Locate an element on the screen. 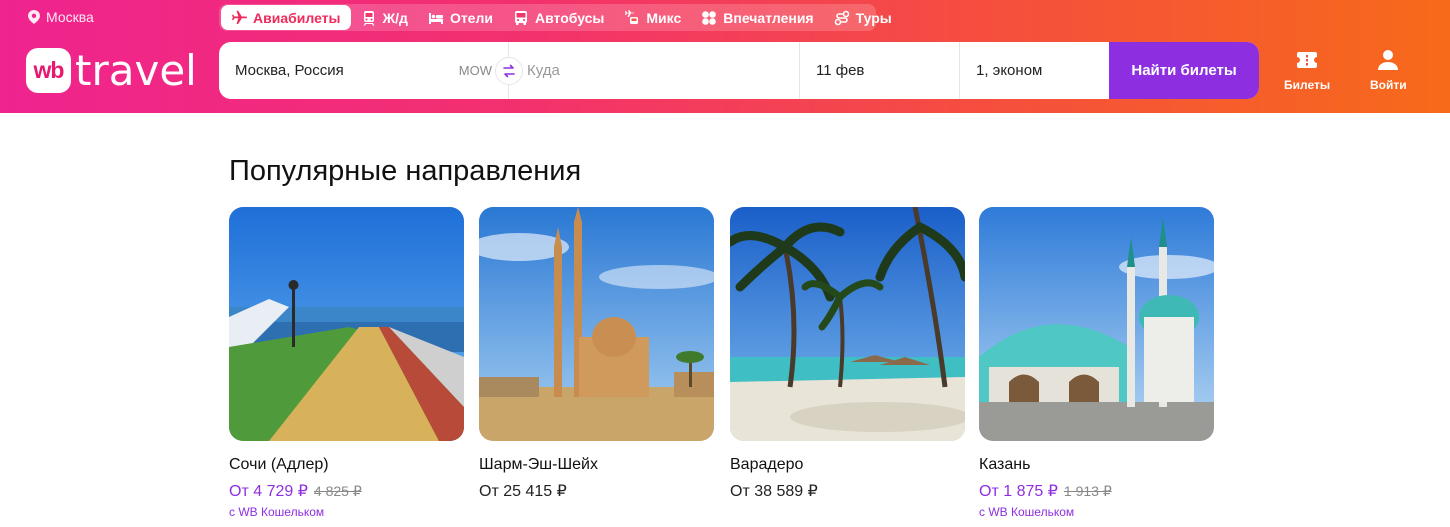 The image size is (1450, 527). destination-card-varadero: Варадеро От 38 589 ₽ is located at coordinates (847, 354).